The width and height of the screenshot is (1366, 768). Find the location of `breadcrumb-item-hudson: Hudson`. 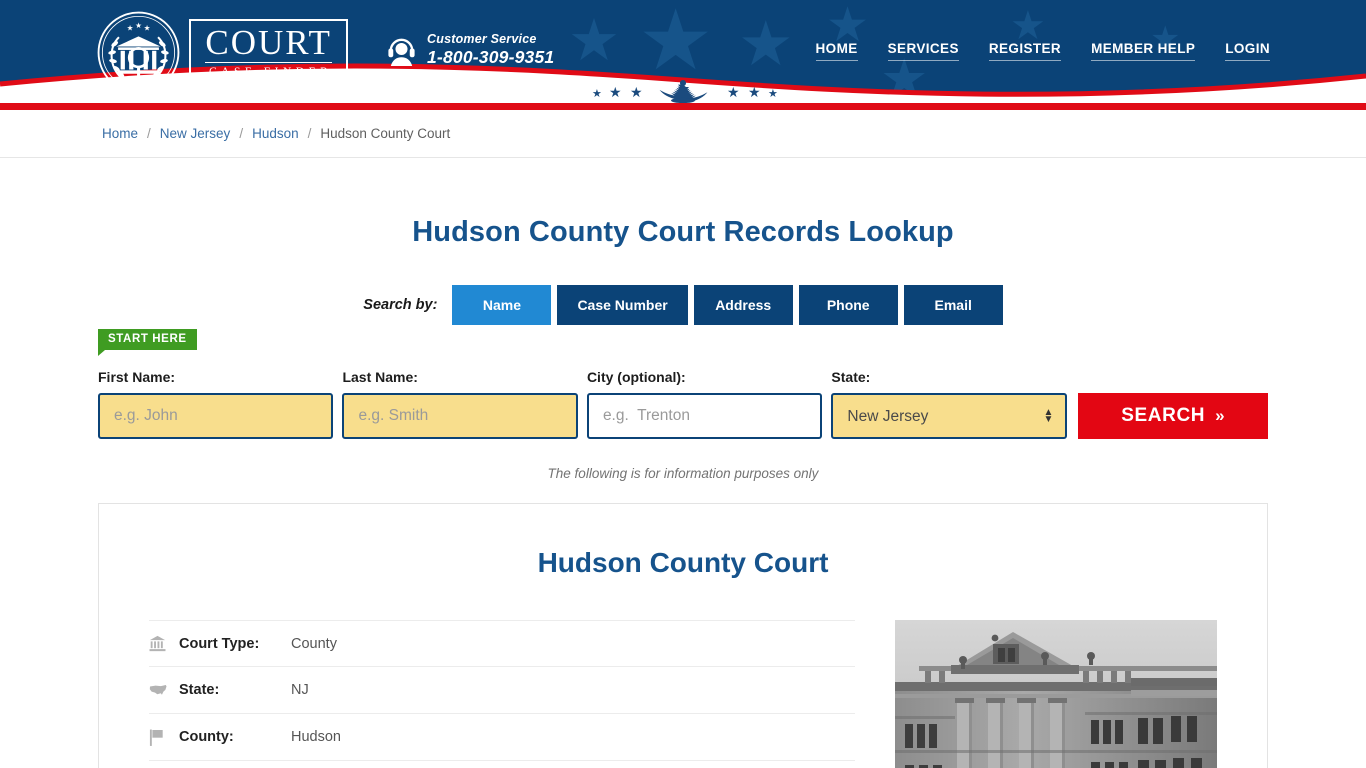

breadcrumb-item-hudson: Hudson is located at coordinates (275, 133).